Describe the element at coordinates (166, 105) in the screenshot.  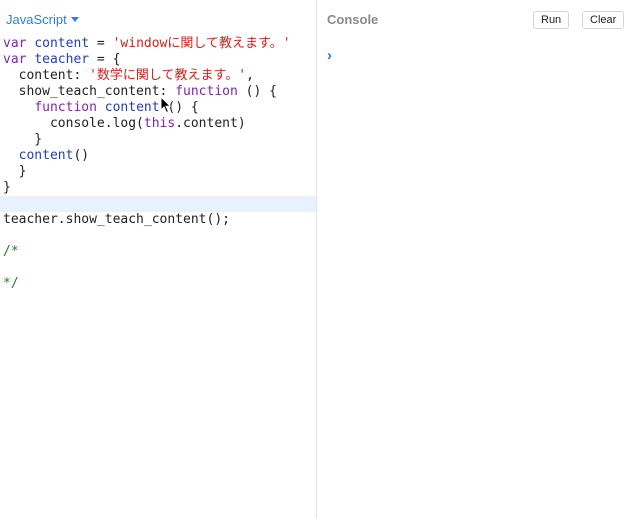
I see `mouse-pointer-icon` at that location.